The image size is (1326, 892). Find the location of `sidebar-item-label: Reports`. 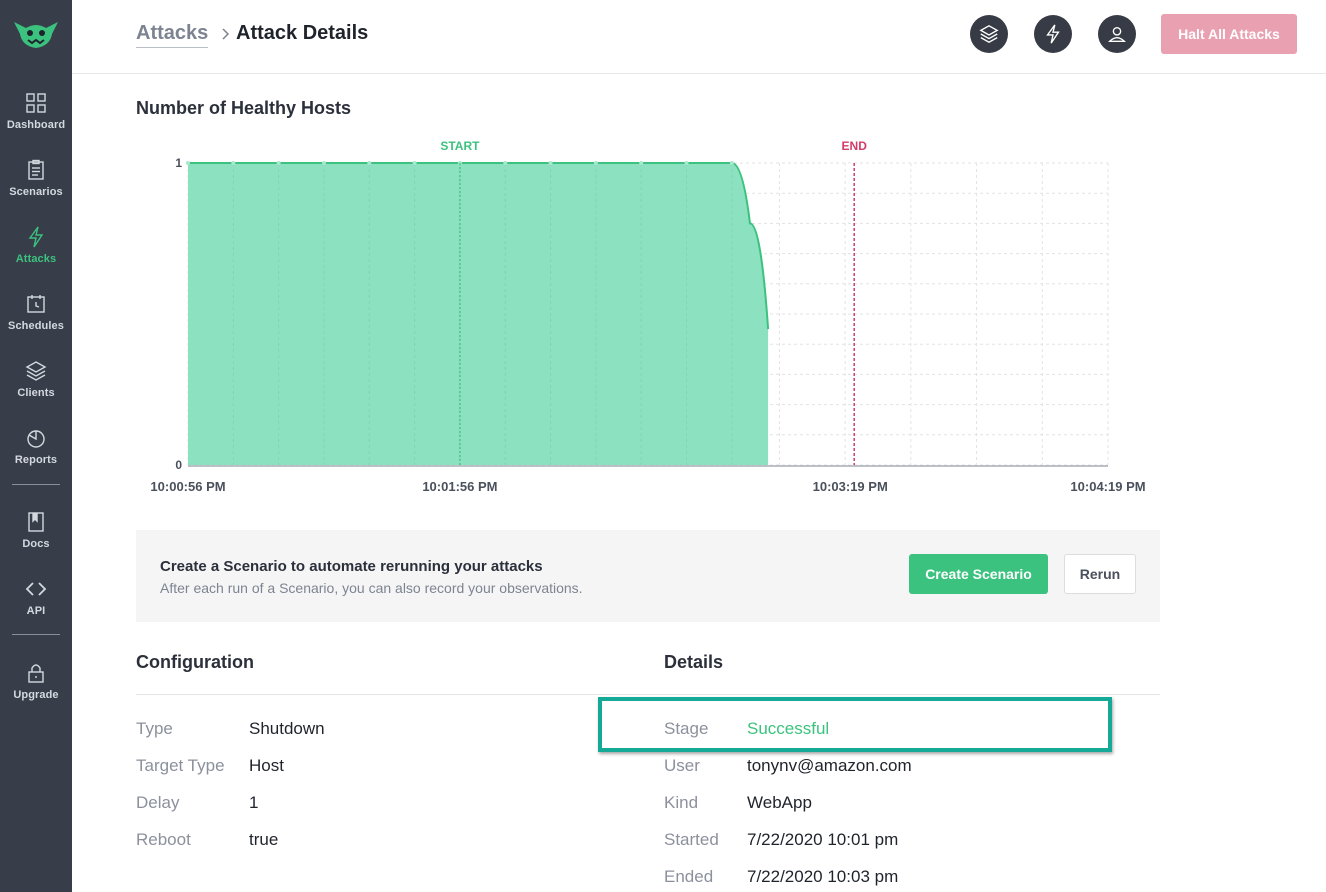

sidebar-item-label: Reports is located at coordinates (36, 460).